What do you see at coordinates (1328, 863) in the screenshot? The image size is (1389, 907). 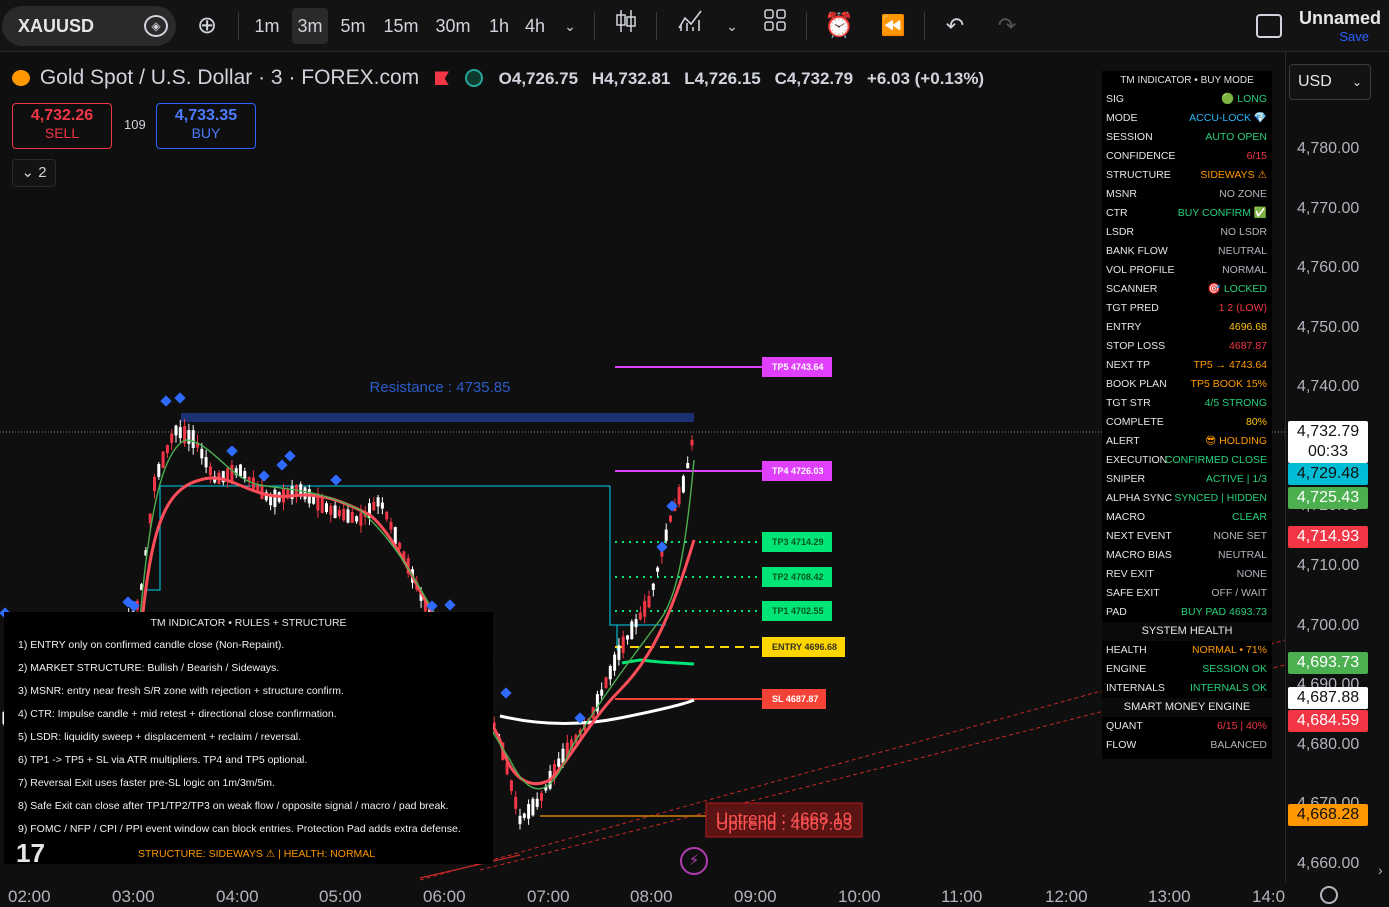 I see `price-tick: 4,660.00` at bounding box center [1328, 863].